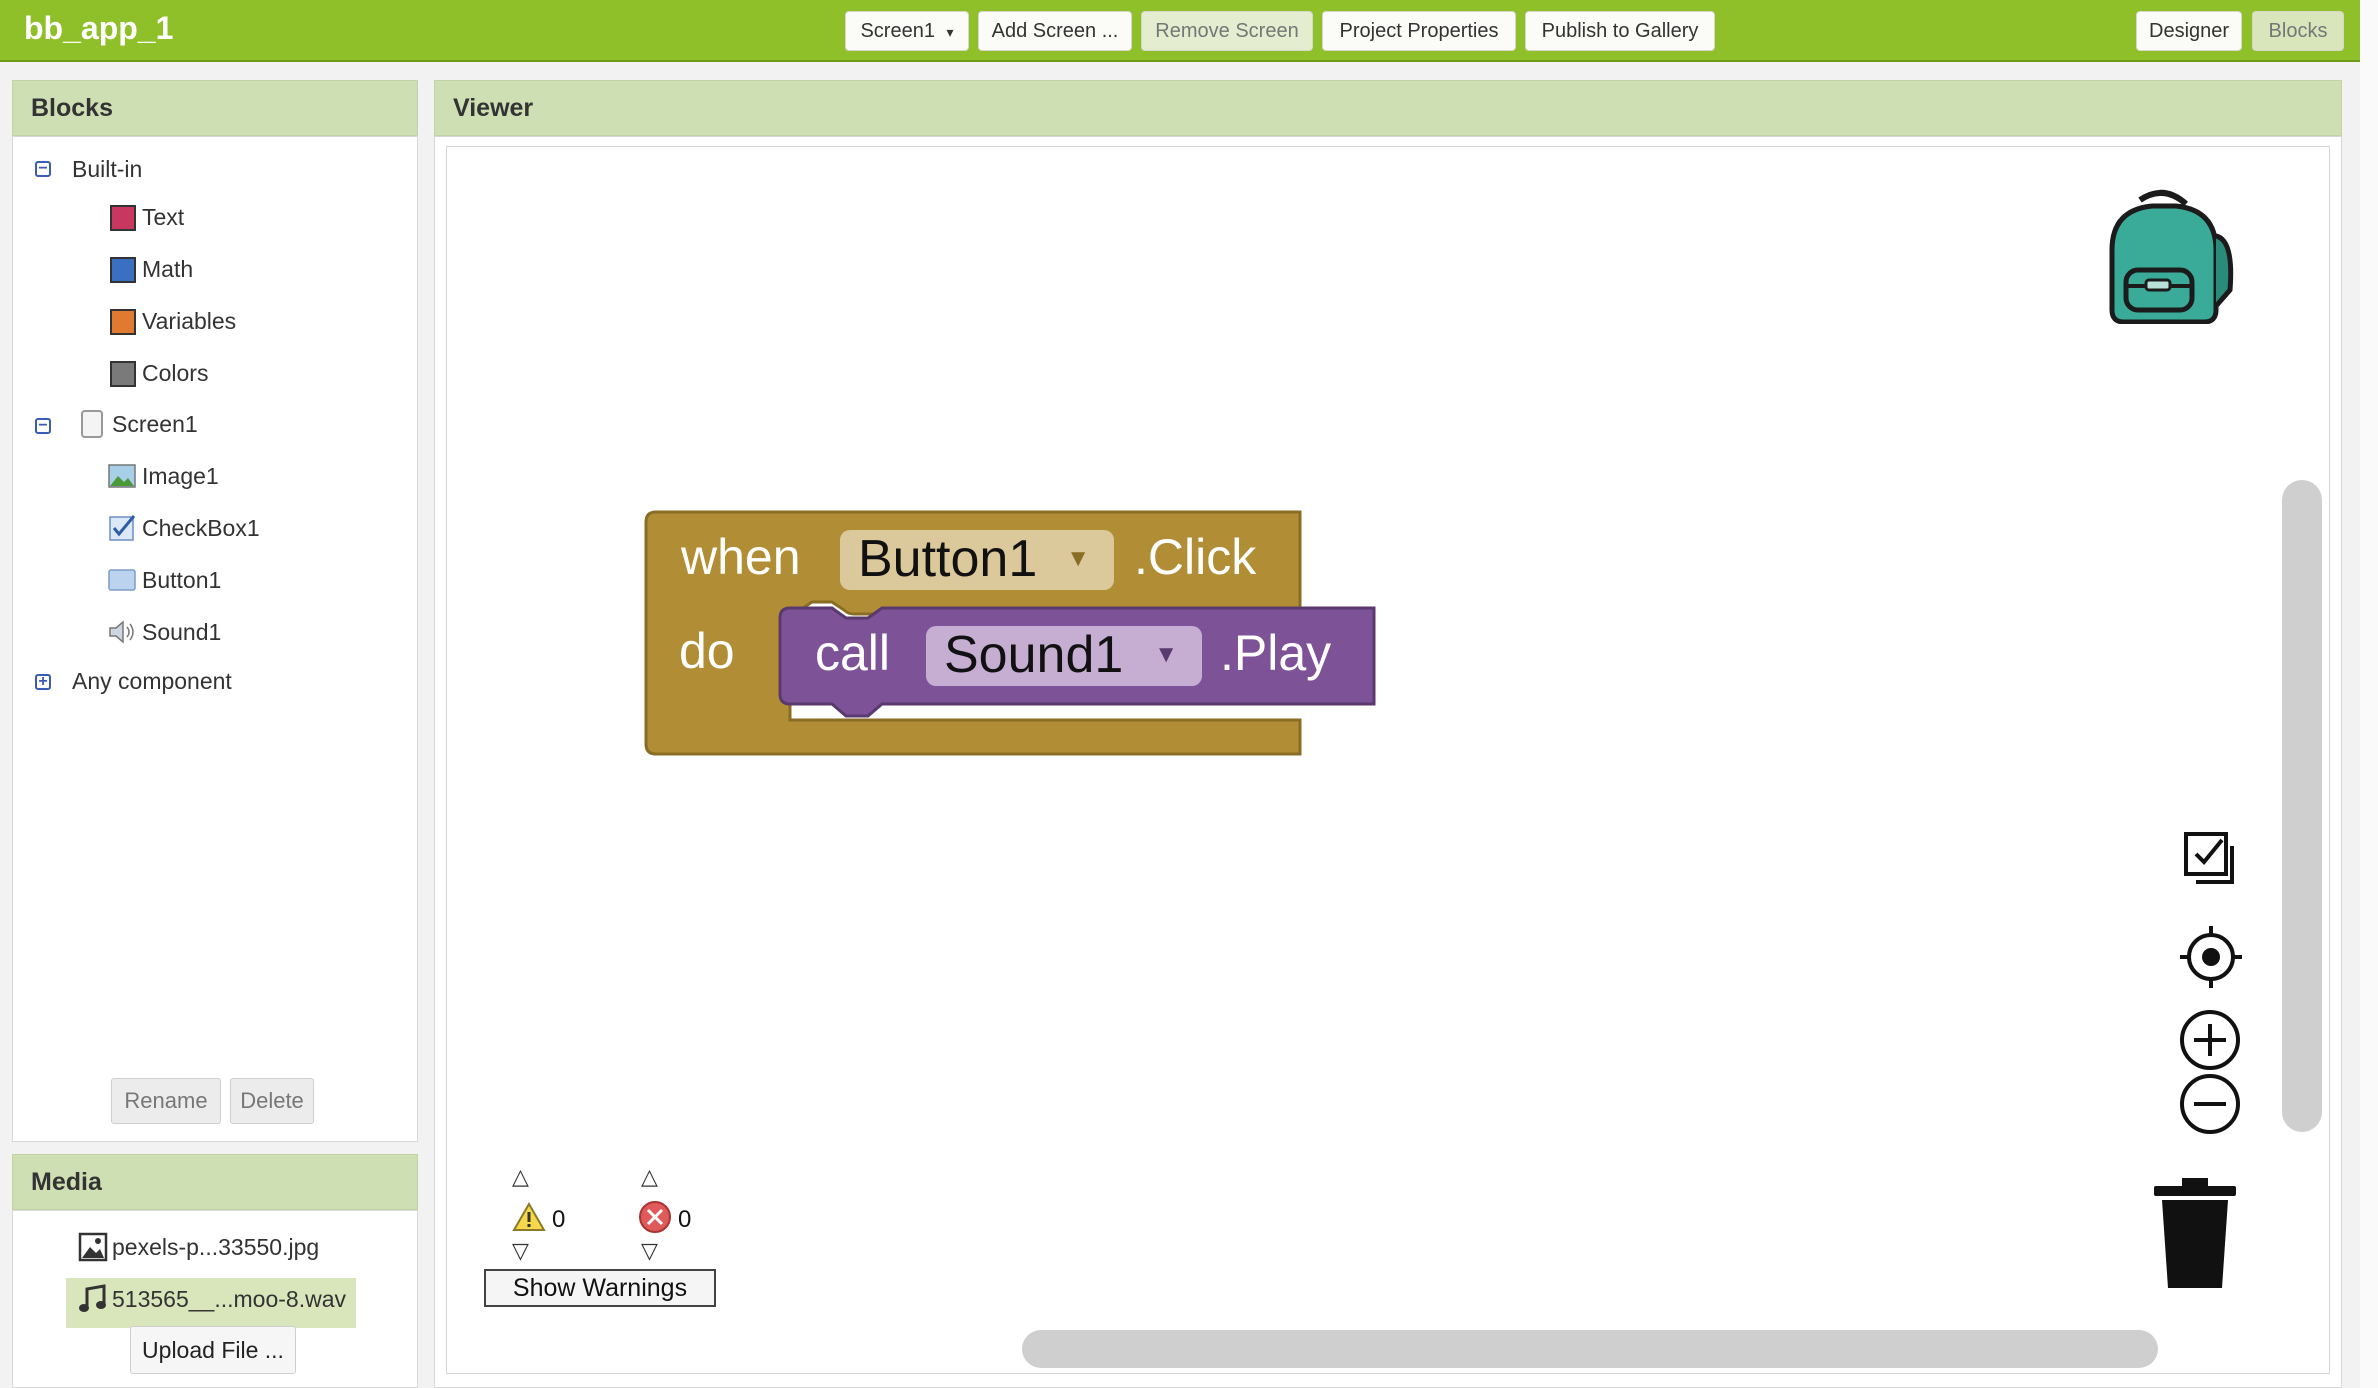 Image resolution: width=2378 pixels, height=1388 pixels. I want to click on call-keyword: call, so click(853, 653).